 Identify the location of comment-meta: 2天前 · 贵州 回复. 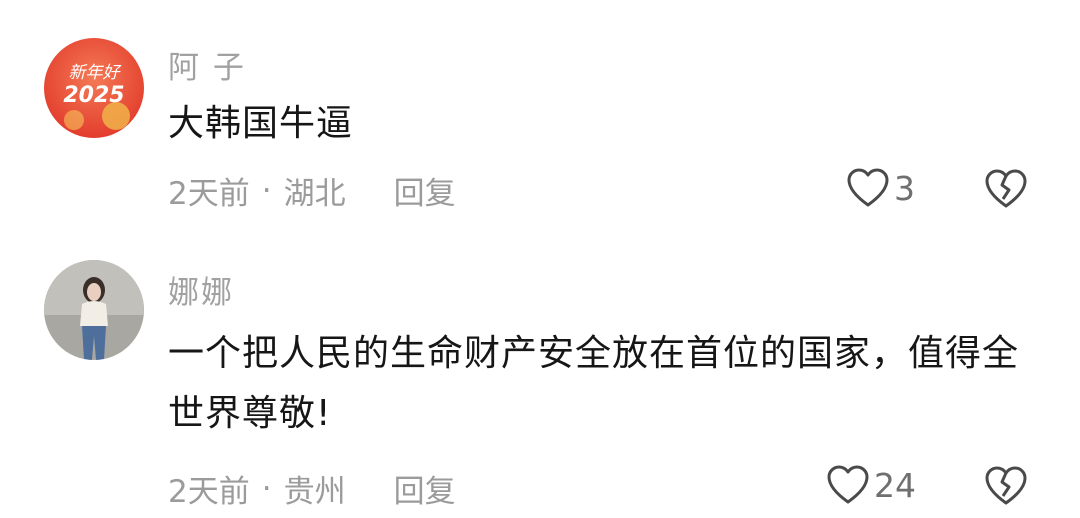
(312, 488).